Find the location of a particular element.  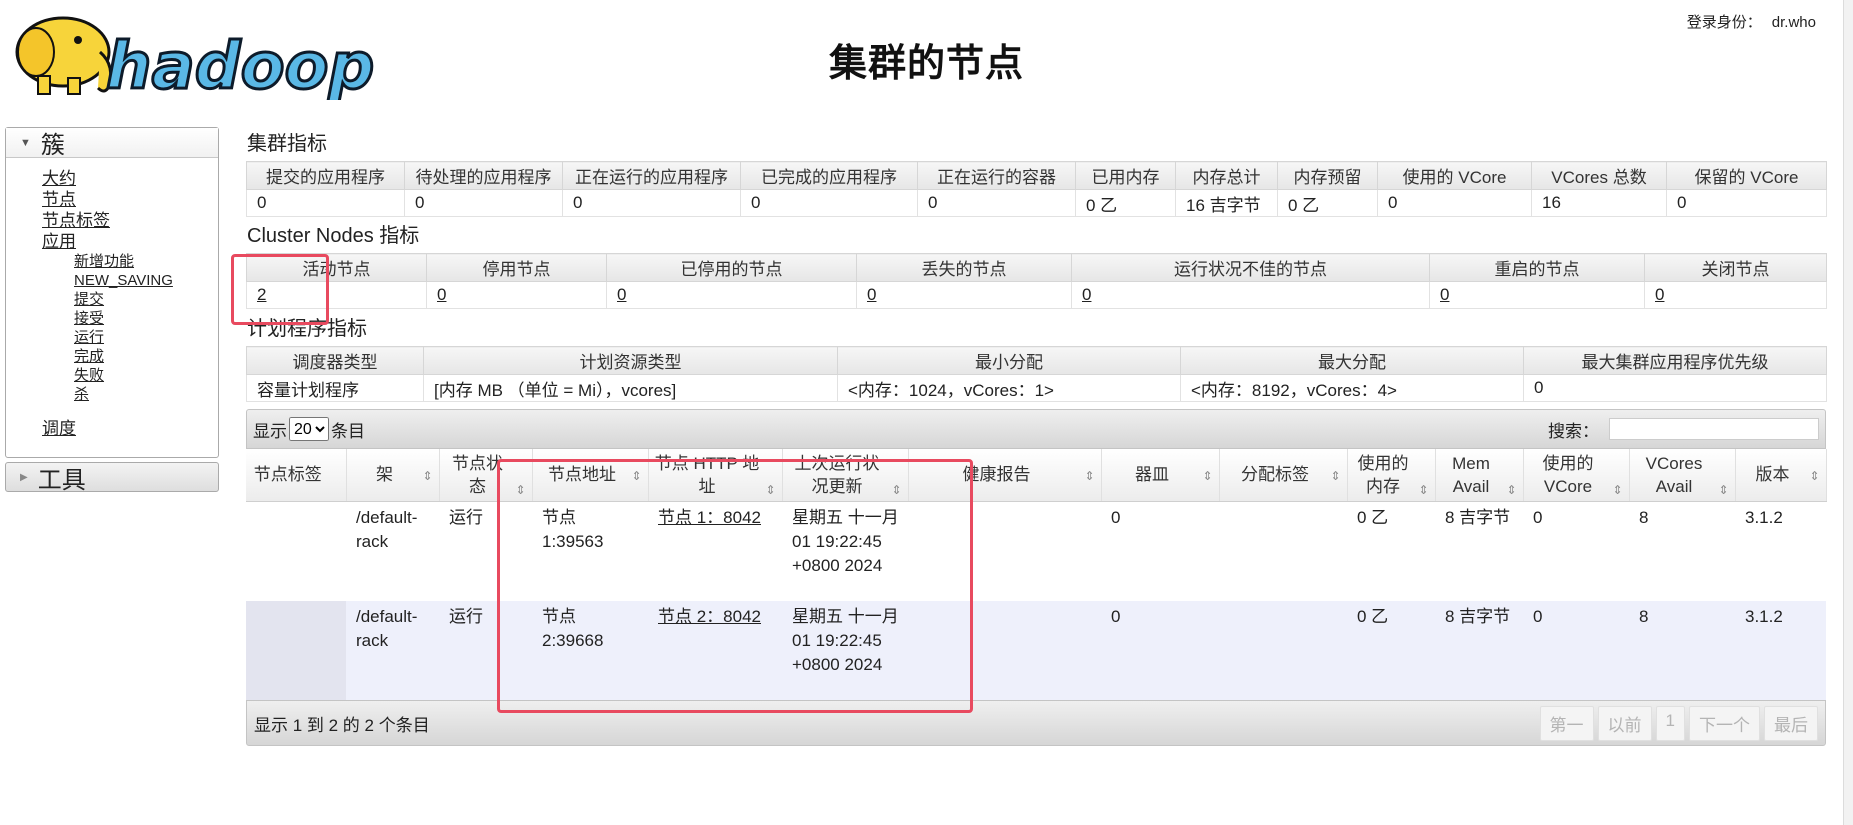

last-page-button: 最后 is located at coordinates (1791, 723).